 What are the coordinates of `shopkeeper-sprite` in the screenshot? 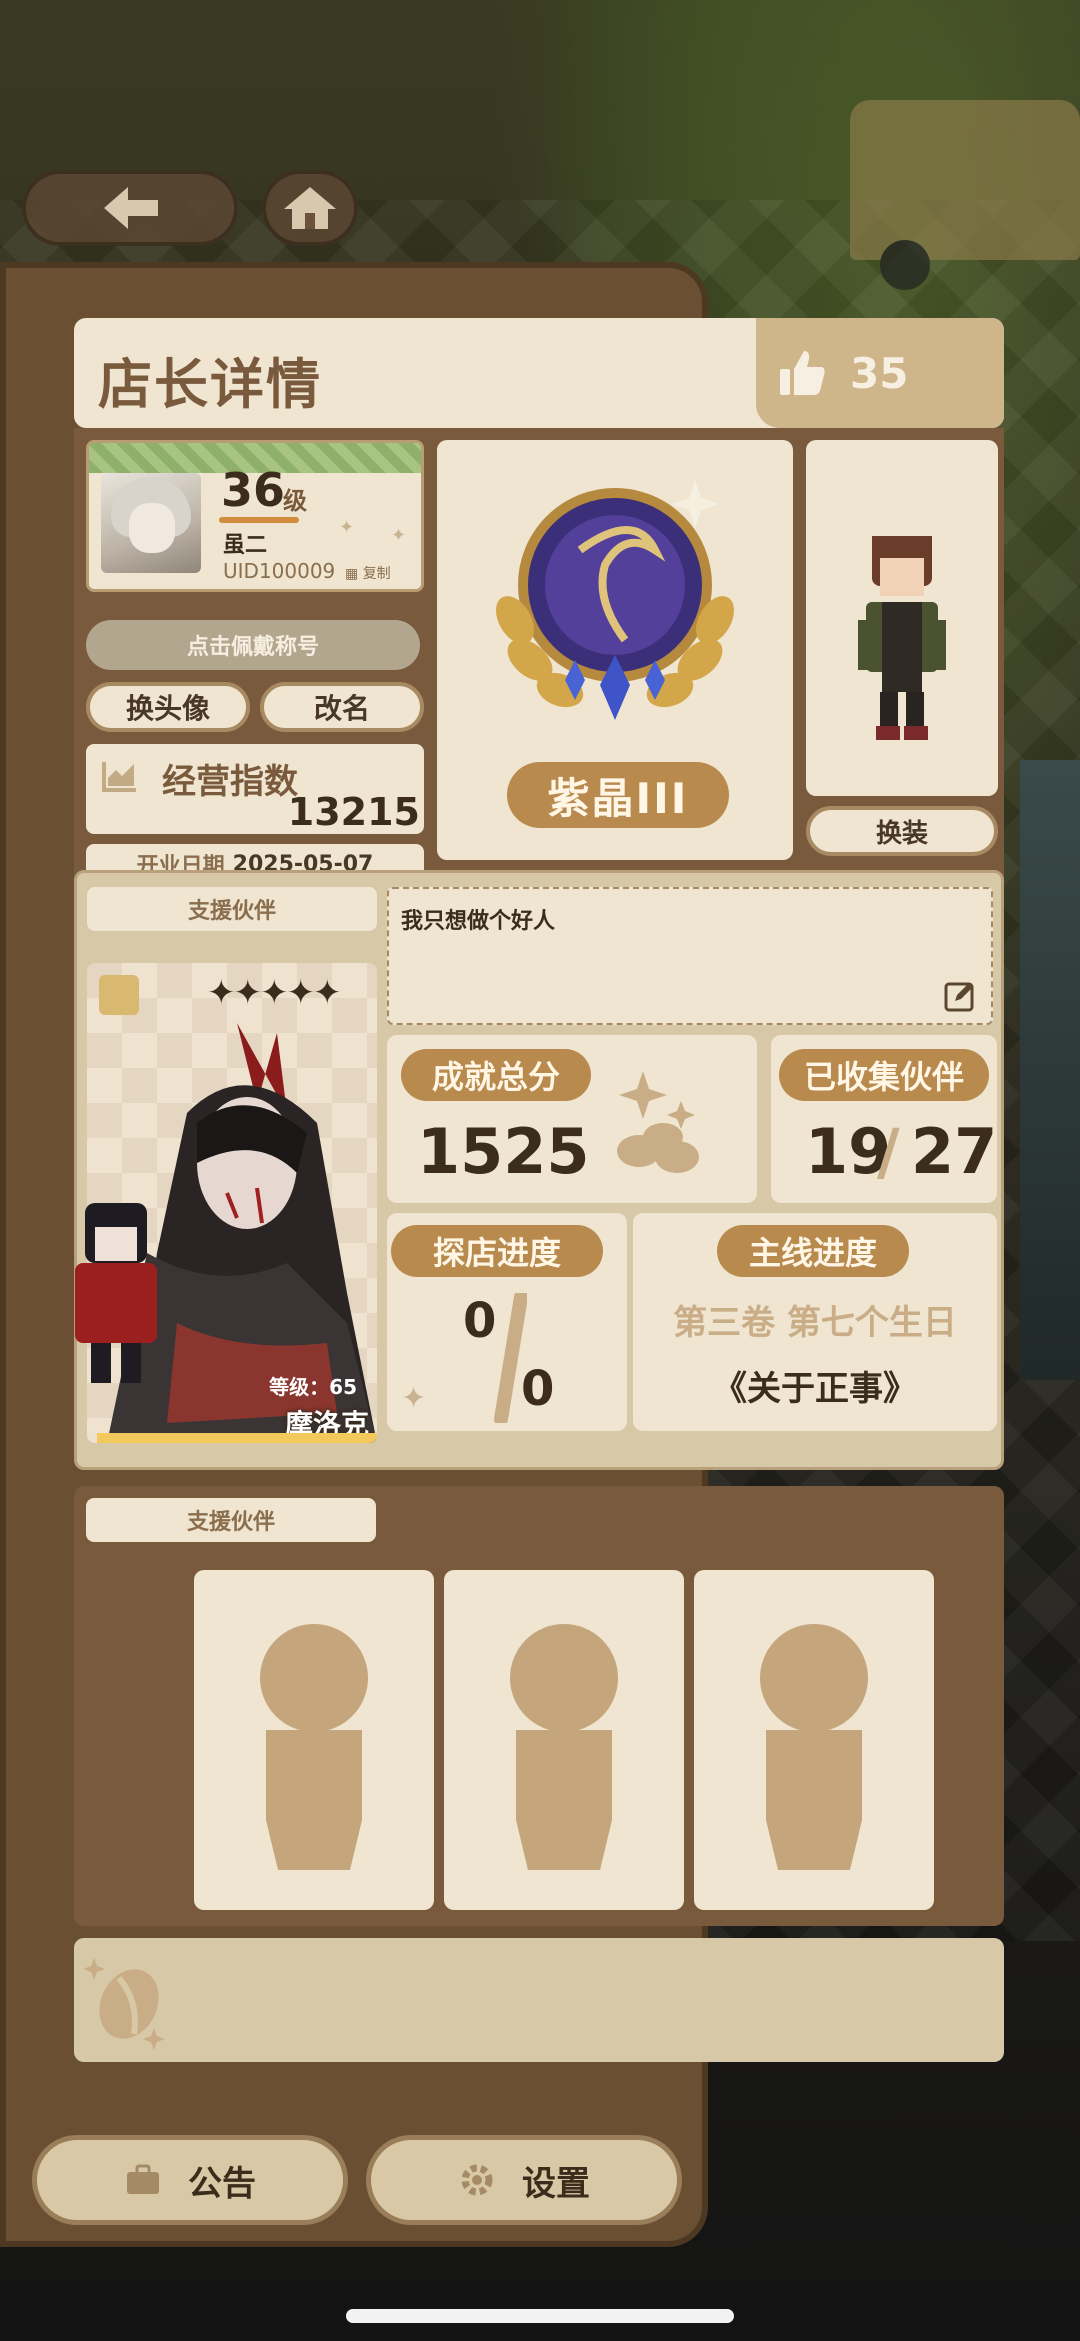 It's located at (902, 638).